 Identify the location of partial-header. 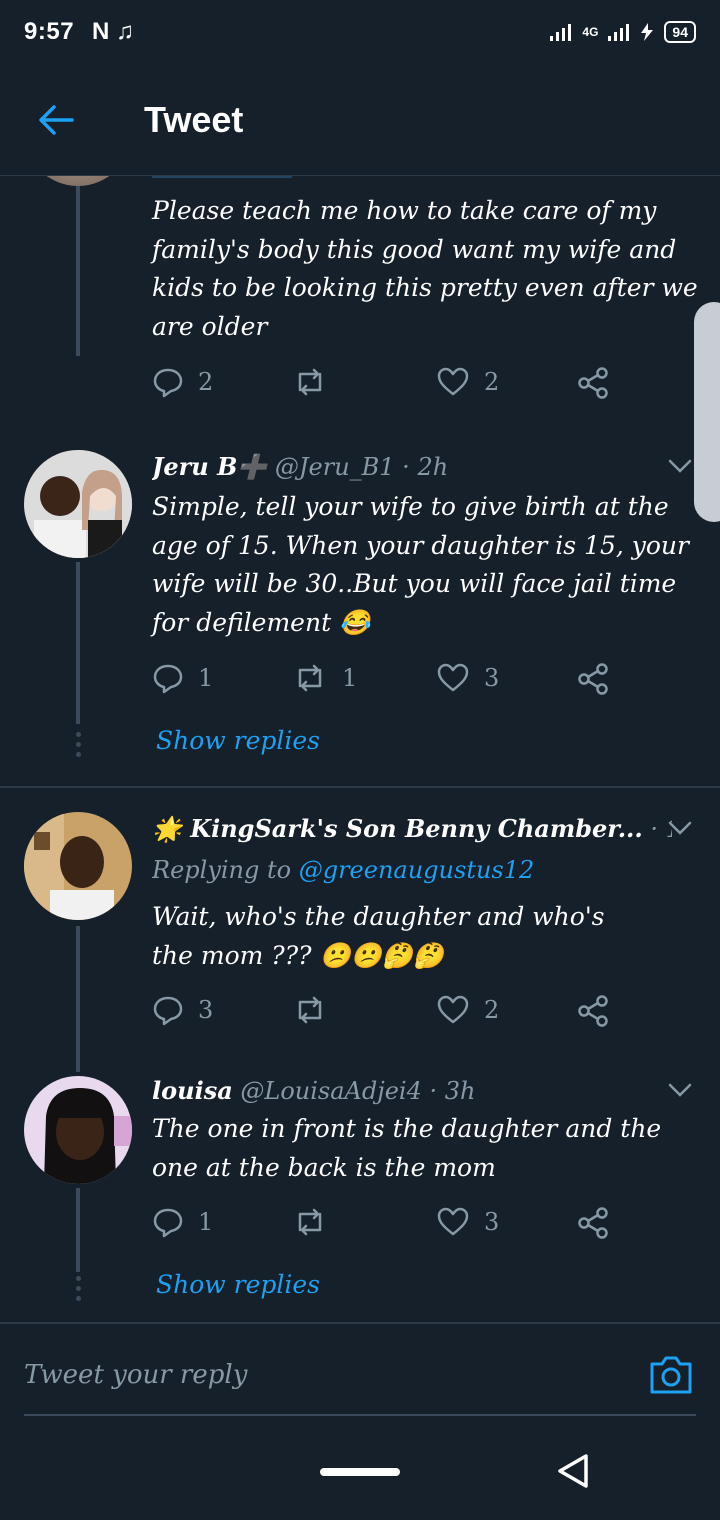
(222, 177).